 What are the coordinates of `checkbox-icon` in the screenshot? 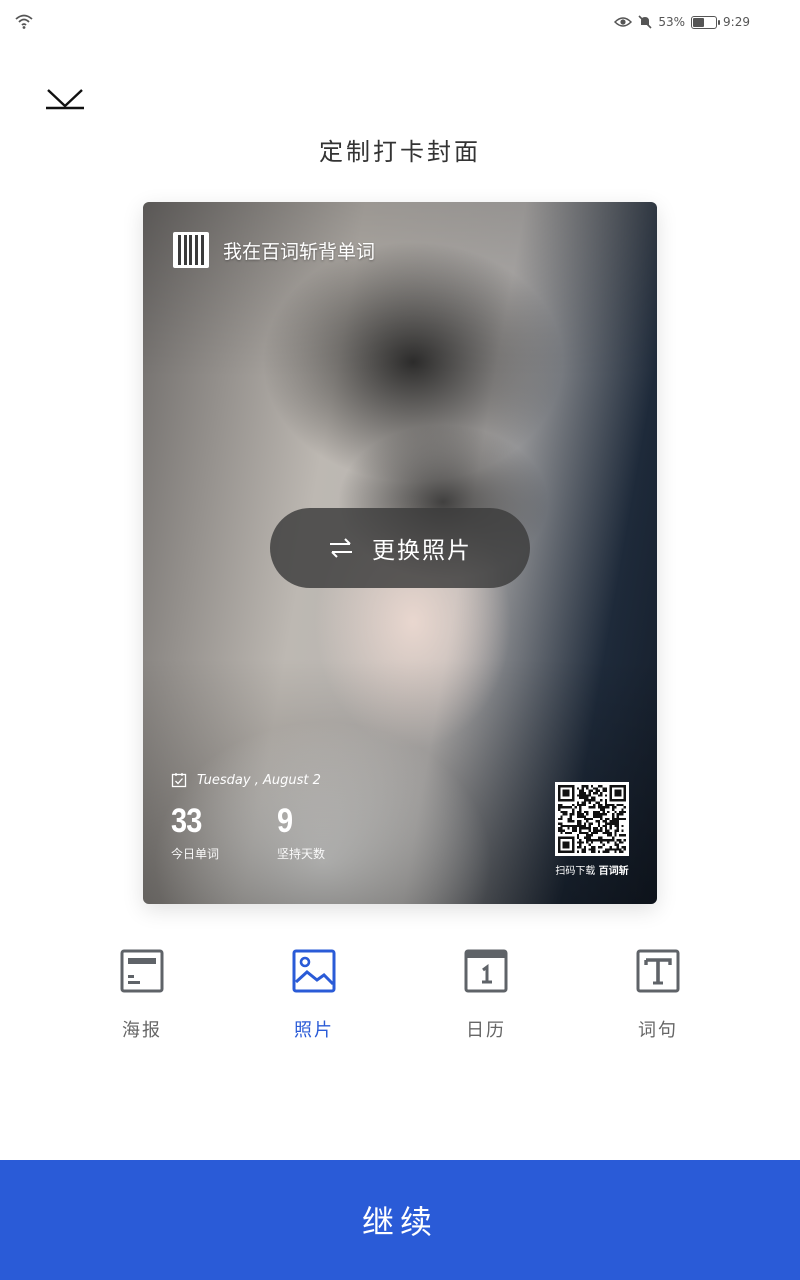 It's located at (179, 780).